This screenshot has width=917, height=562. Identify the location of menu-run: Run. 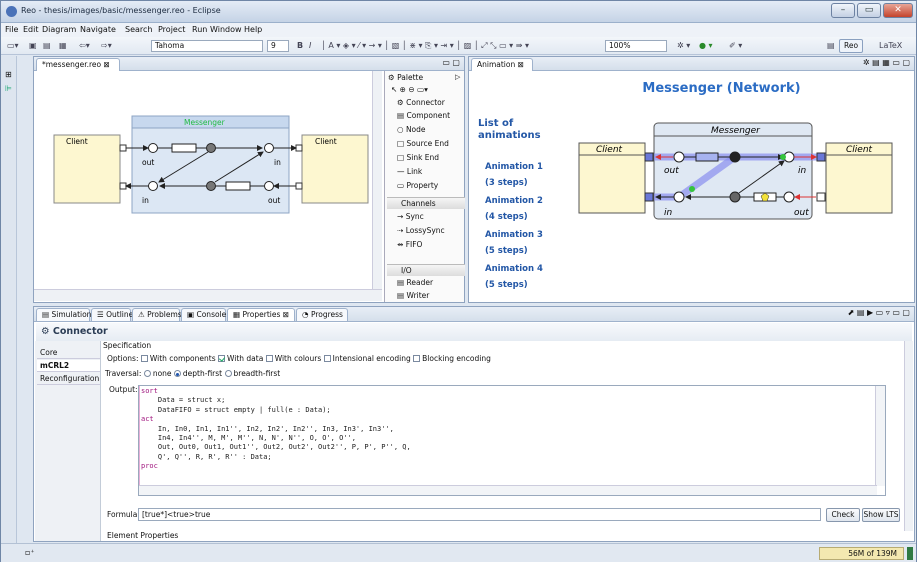
(199, 29).